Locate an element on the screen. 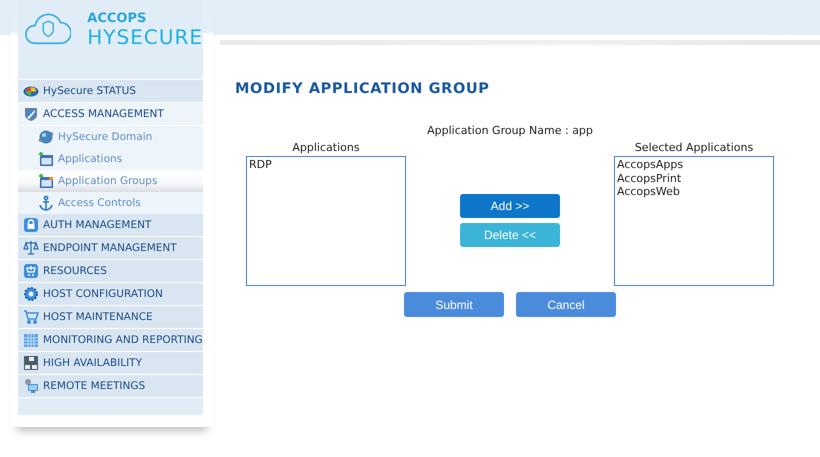  menu-item: HOST CONFIGURATION is located at coordinates (110, 294).